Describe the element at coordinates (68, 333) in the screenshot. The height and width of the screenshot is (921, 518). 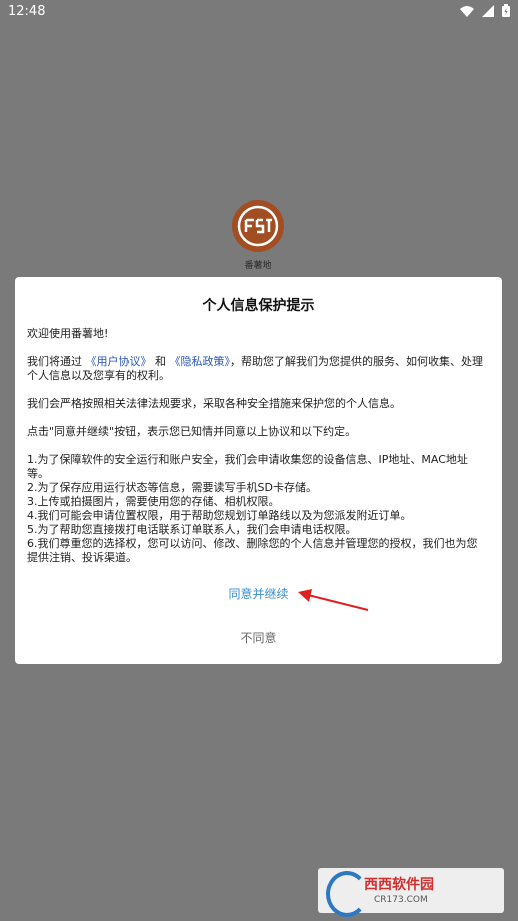
I see `greeting-text: 欢迎使用番薯地!` at that location.